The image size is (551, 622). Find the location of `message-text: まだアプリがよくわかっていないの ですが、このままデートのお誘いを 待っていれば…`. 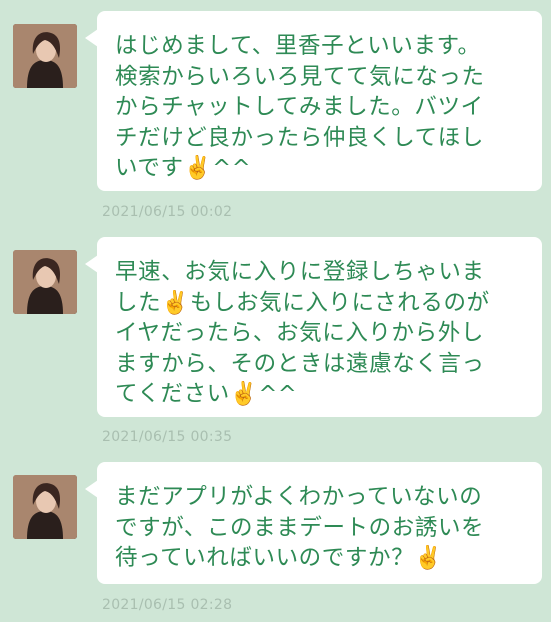

message-text: まだアプリがよくわかっていないの ですが、このままデートのお誘いを 待っていれば… is located at coordinates (300, 527).